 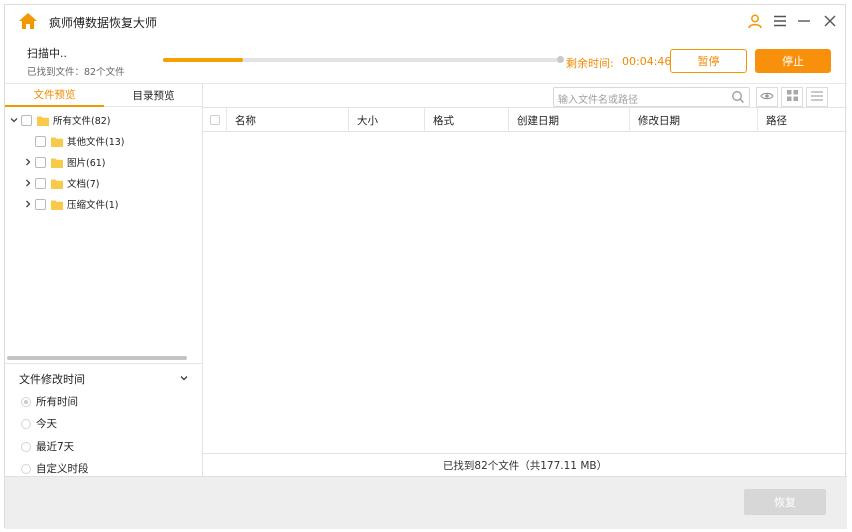 I want to click on tree-item-other-files: 其他文件(13), so click(x=80, y=141).